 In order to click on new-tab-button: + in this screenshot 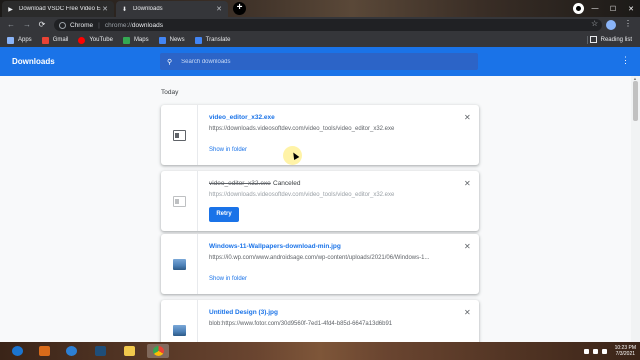, I will do `click(239, 8)`.